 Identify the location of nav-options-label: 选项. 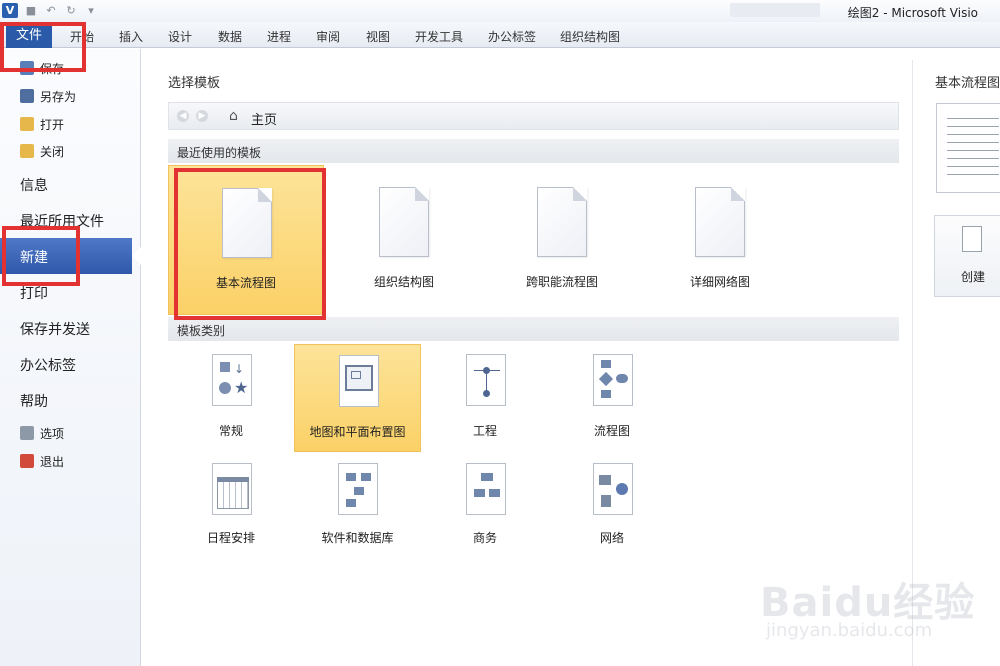
(52, 433).